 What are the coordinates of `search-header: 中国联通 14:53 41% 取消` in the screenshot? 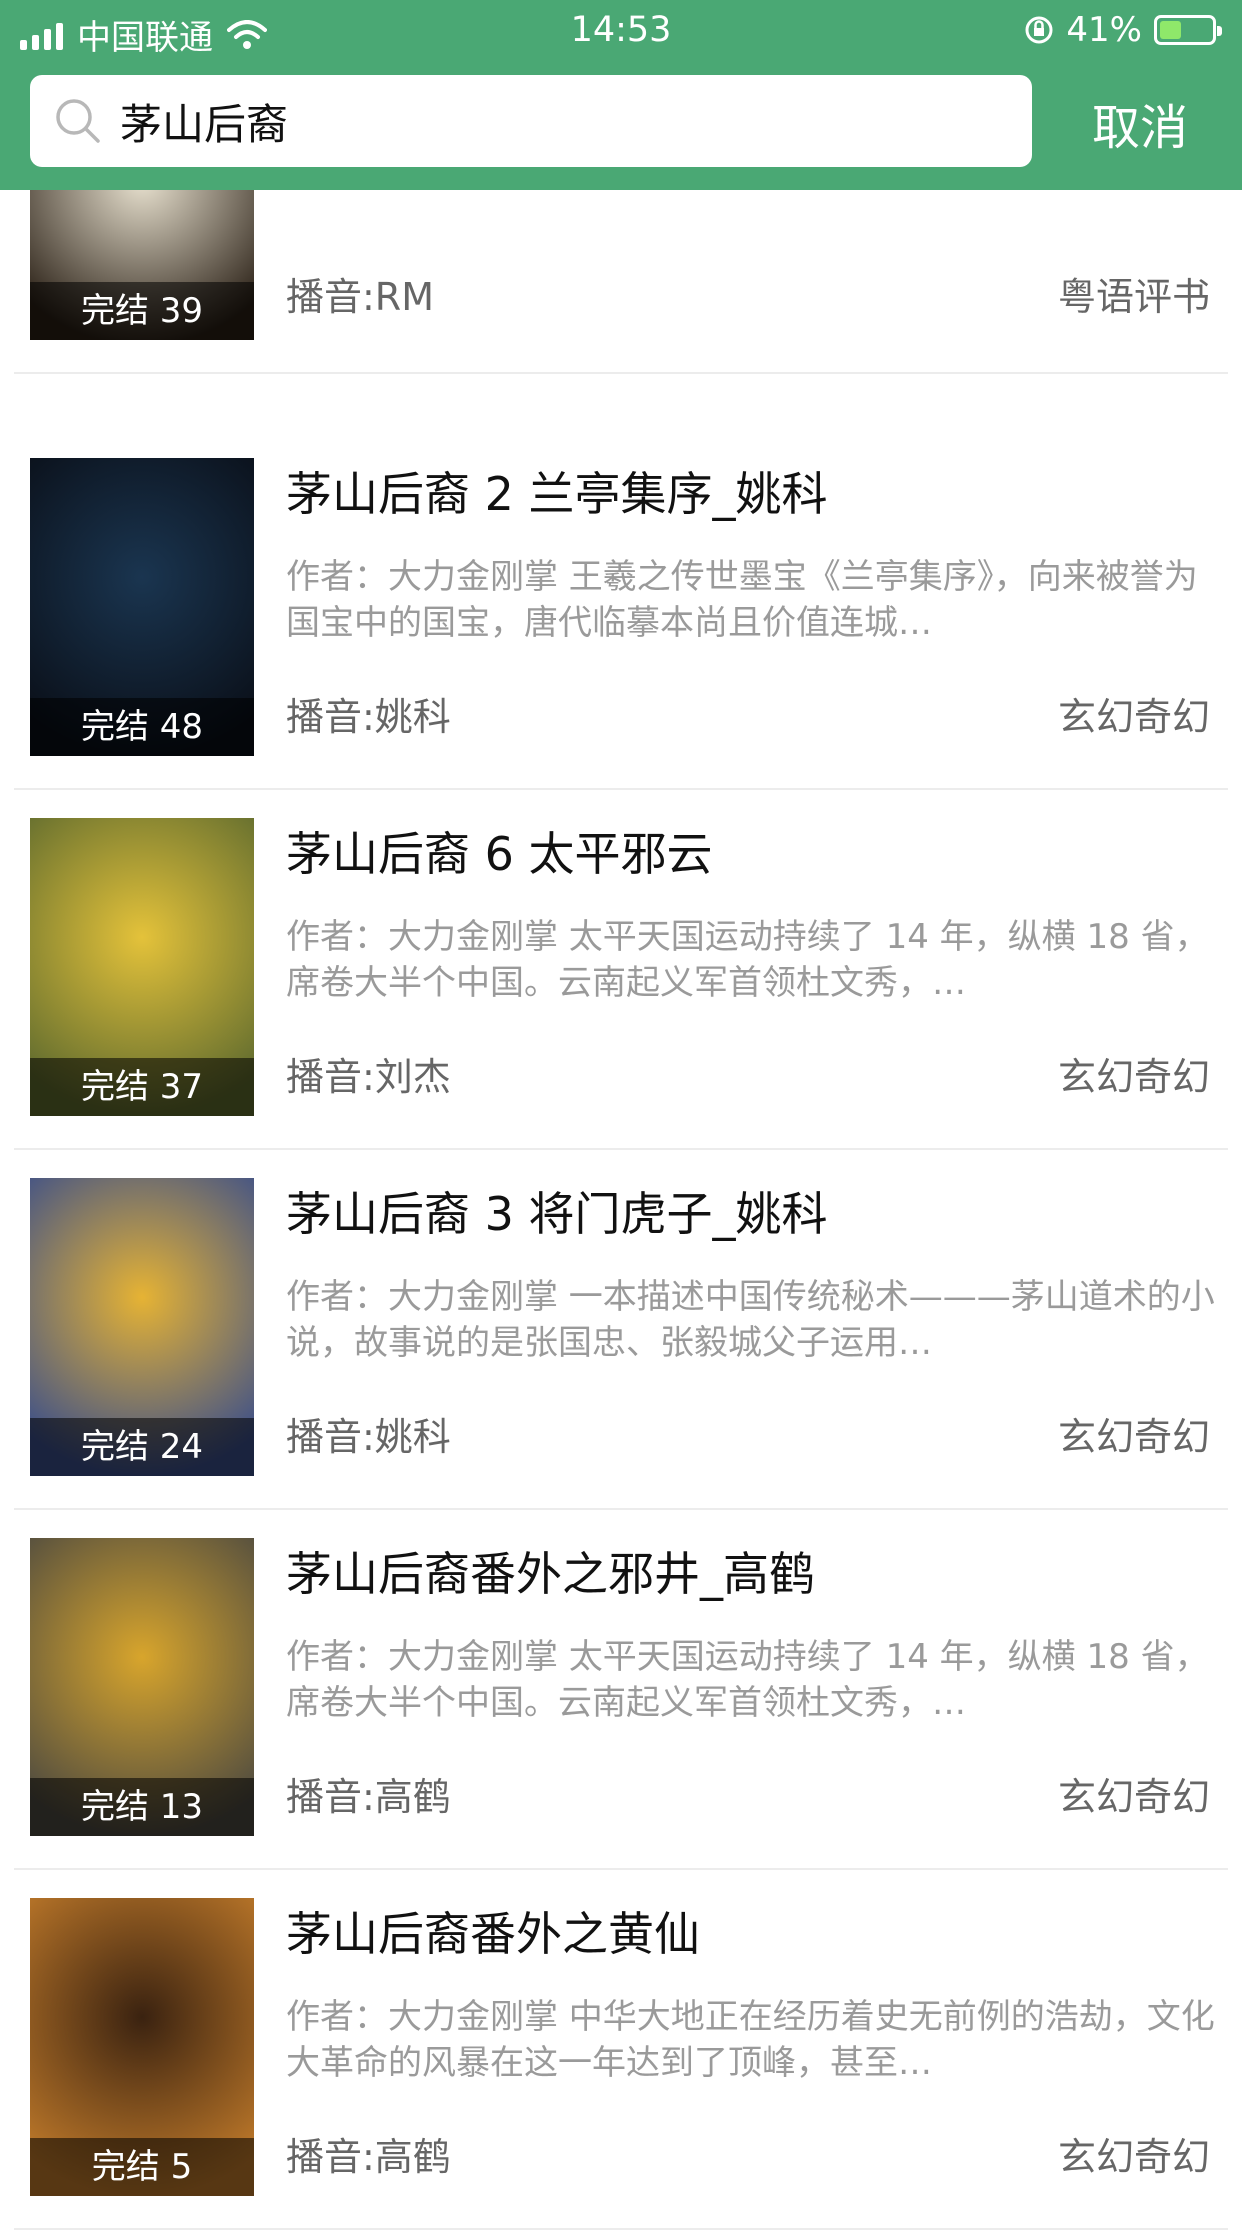 It's located at (621, 95).